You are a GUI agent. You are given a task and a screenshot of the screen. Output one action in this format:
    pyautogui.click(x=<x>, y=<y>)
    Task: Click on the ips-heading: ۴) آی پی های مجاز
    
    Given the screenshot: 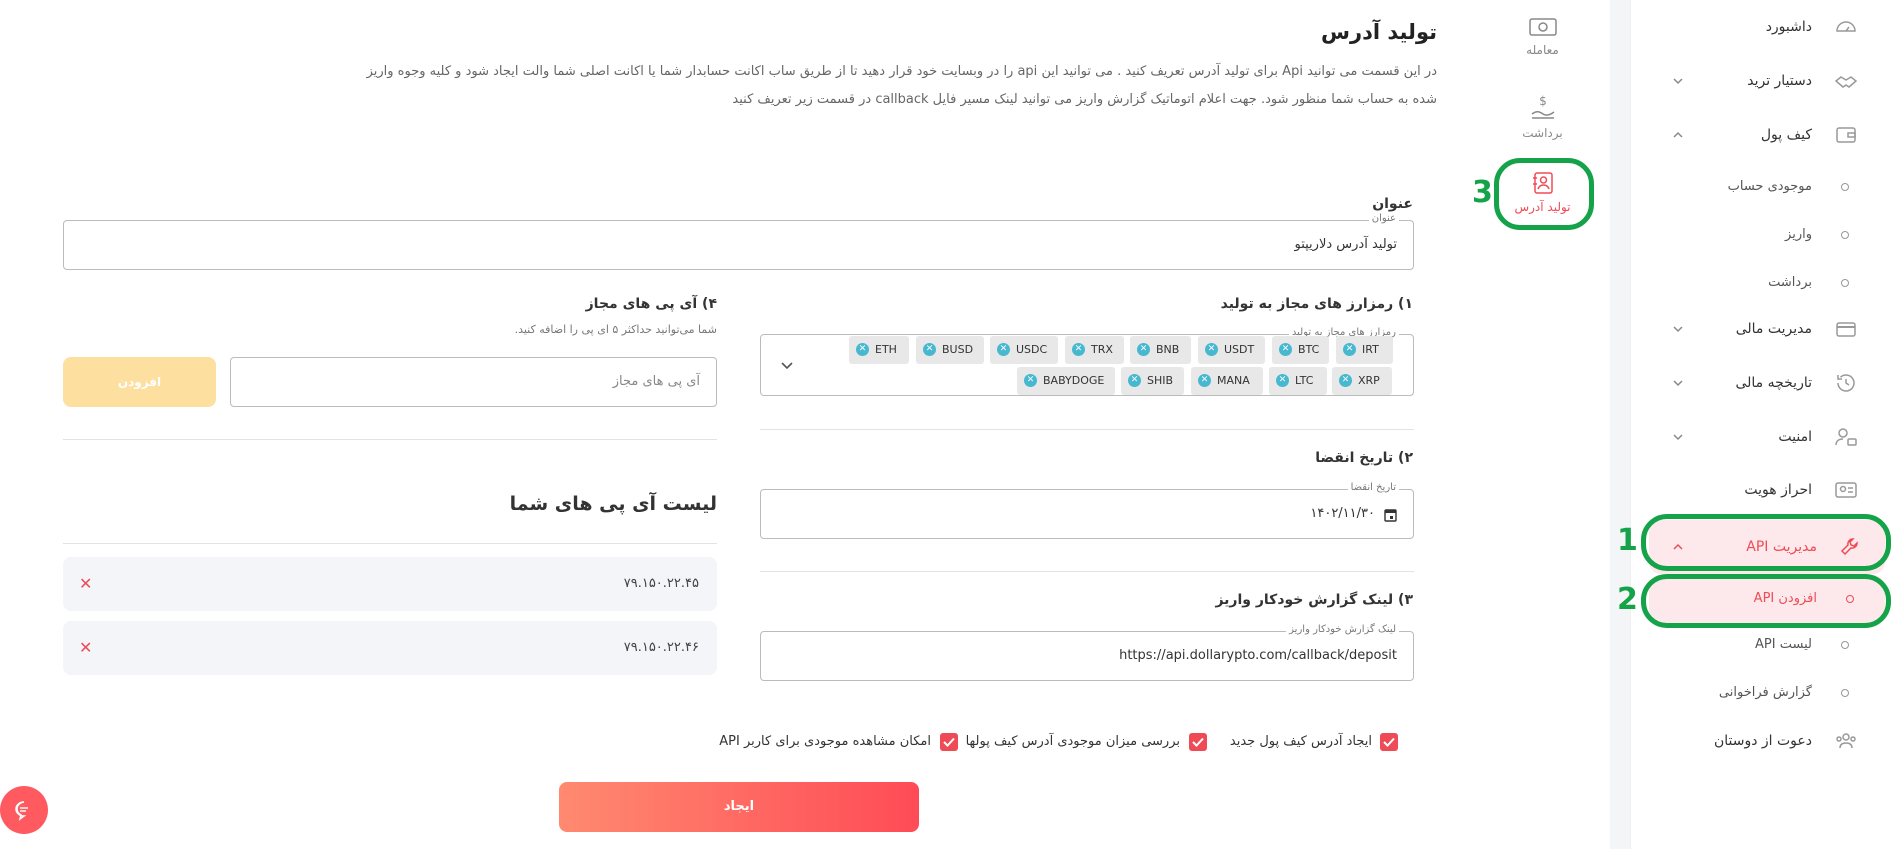 What is the action you would take?
    pyautogui.click(x=651, y=304)
    